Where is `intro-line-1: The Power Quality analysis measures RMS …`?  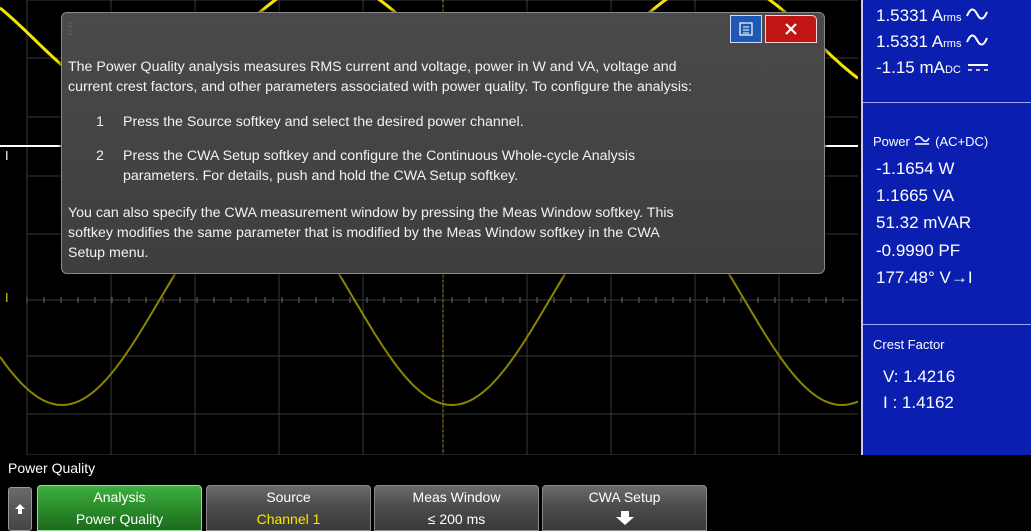 intro-line-1: The Power Quality analysis measures RMS … is located at coordinates (372, 67).